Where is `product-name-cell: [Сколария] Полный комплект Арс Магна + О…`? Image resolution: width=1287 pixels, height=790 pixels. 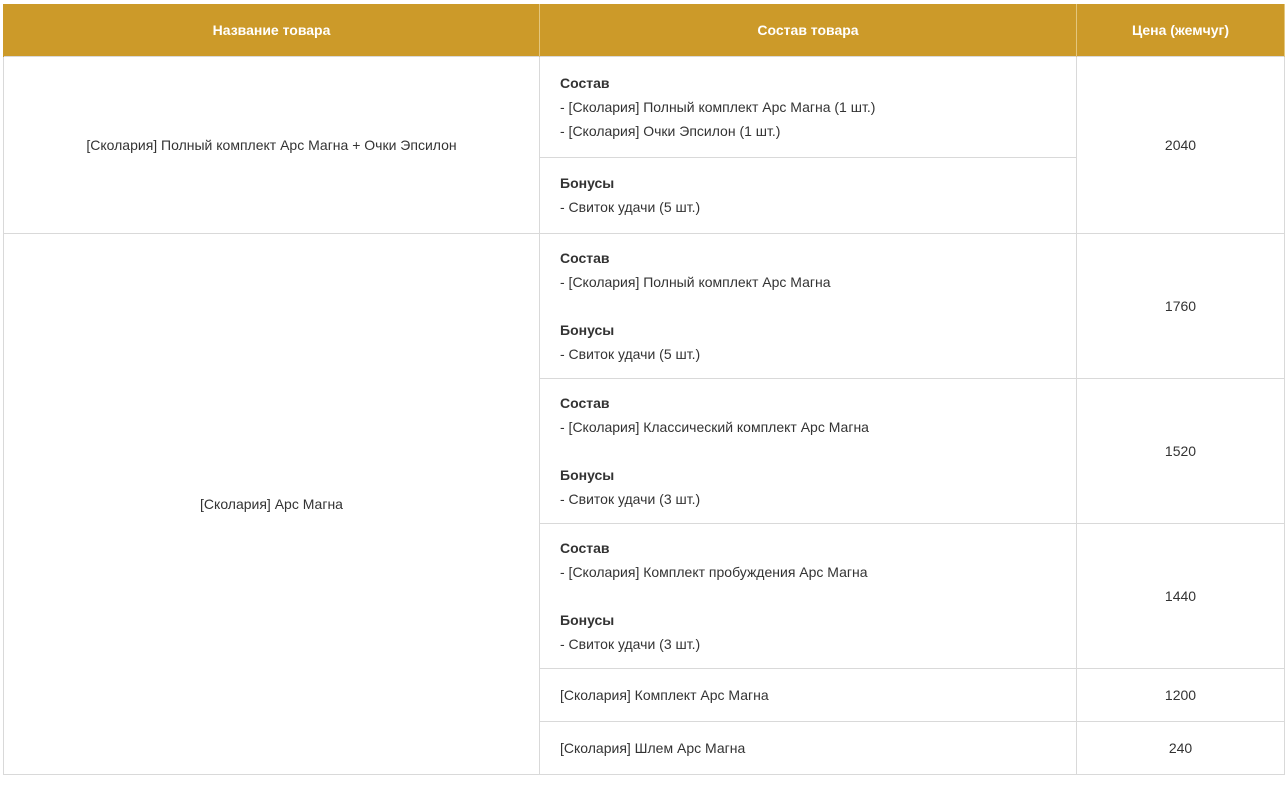
product-name-cell: [Сколария] Полный комплект Арс Магна + О… is located at coordinates (271, 145).